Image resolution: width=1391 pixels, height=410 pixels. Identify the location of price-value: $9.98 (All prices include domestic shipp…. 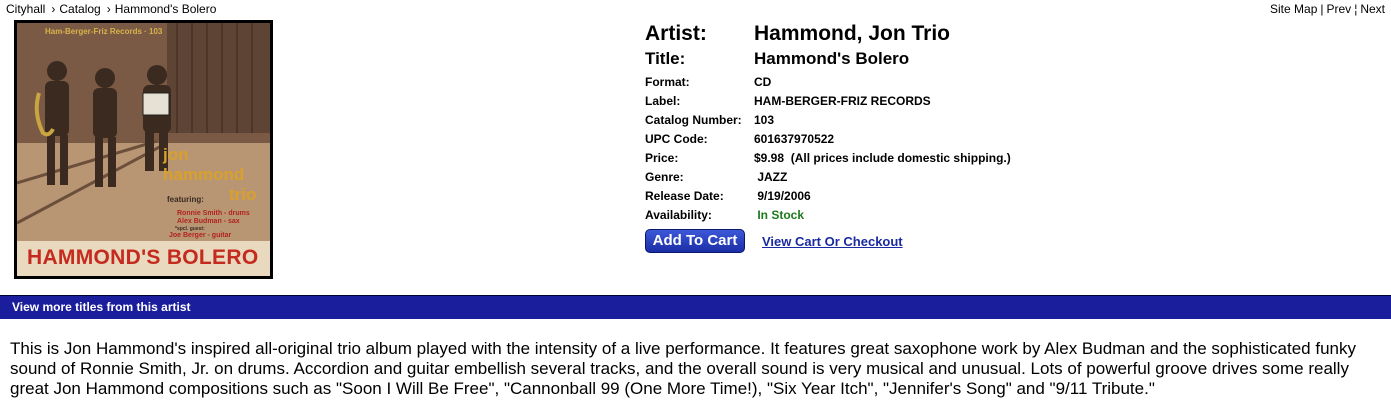
(882, 158).